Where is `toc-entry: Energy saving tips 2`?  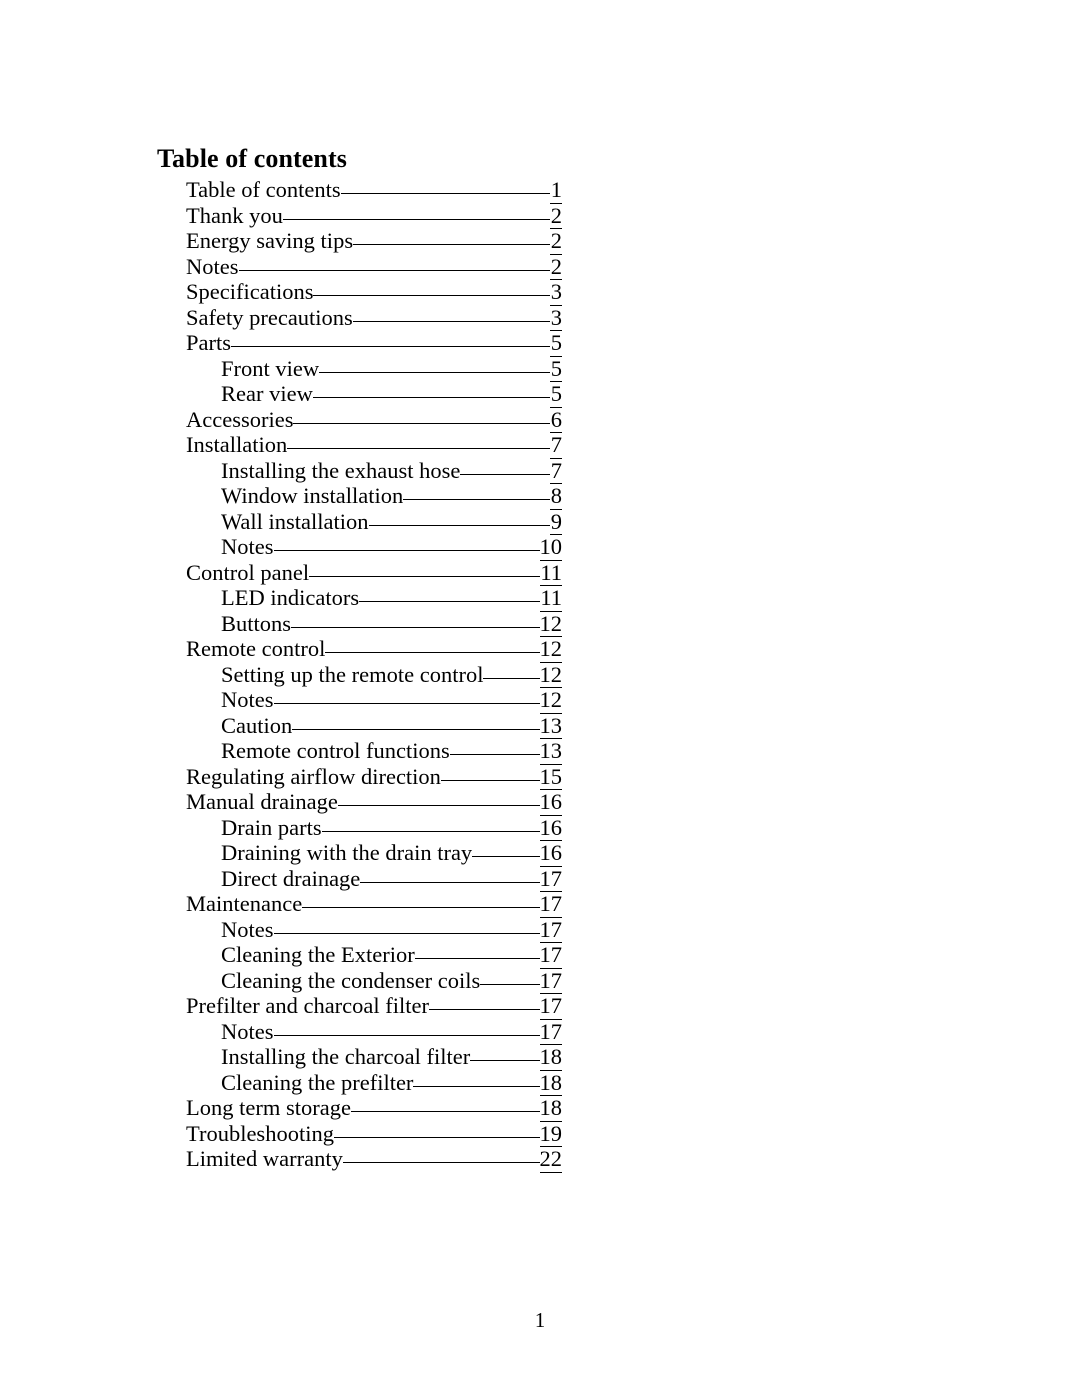
toc-entry: Energy saving tips 2 is located at coordinates (374, 241).